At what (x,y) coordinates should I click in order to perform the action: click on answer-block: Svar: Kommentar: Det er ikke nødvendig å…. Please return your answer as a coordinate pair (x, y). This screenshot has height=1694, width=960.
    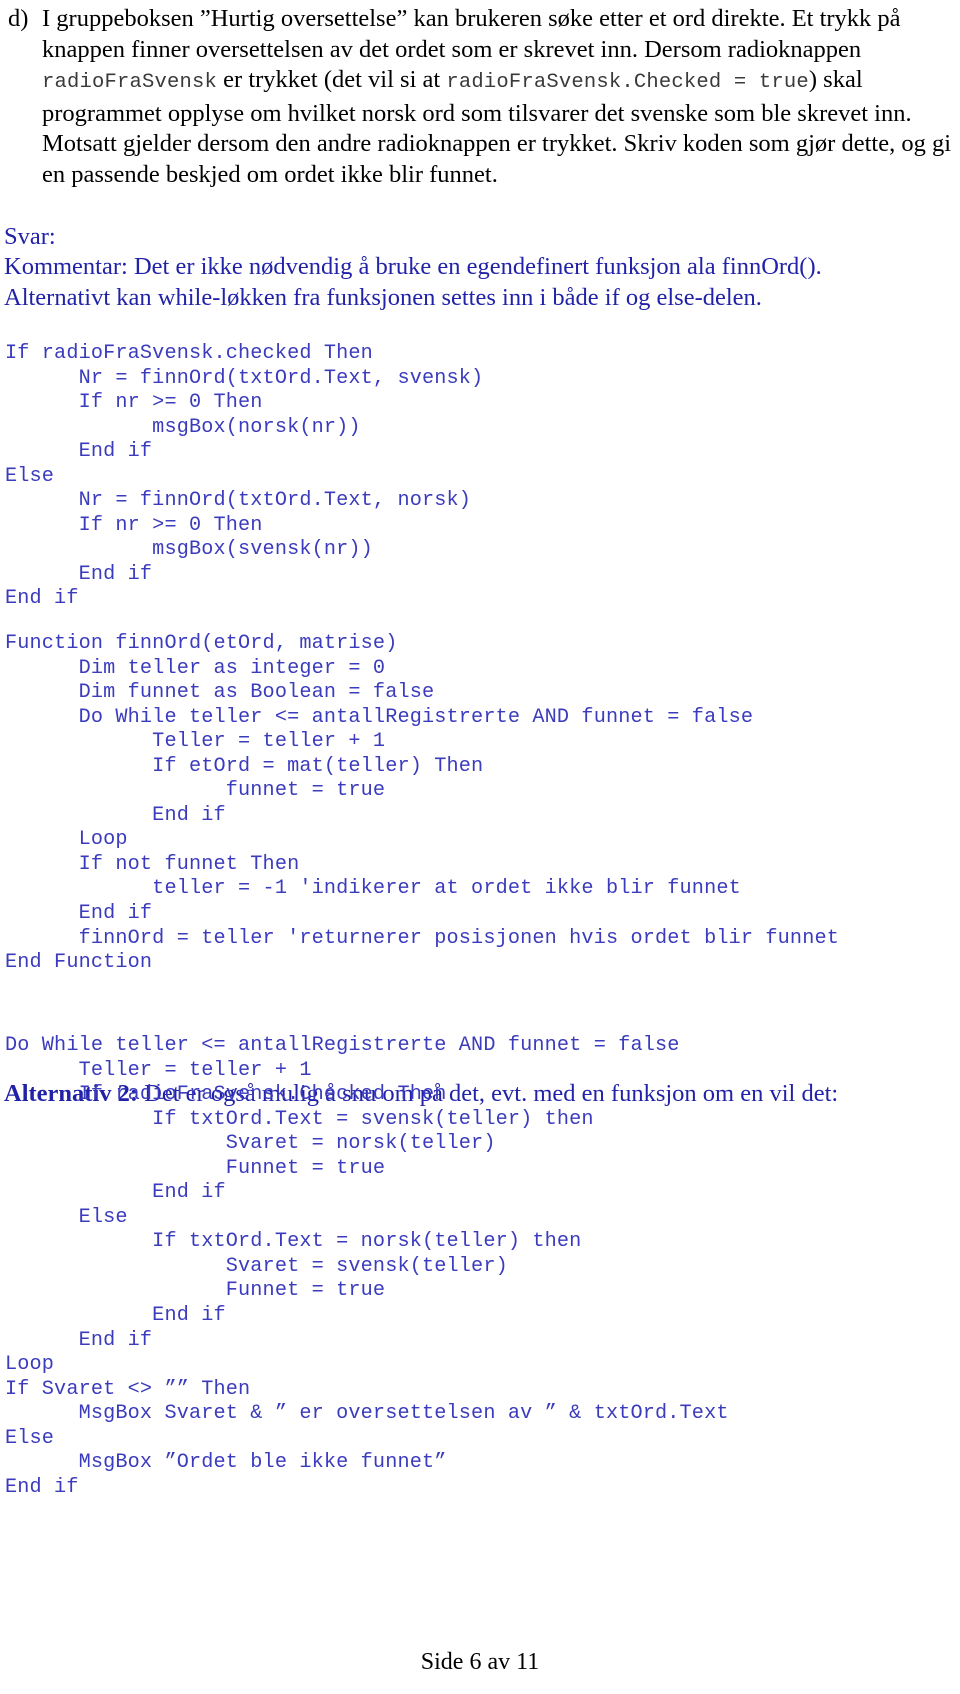
    Looking at the image, I should click on (480, 267).